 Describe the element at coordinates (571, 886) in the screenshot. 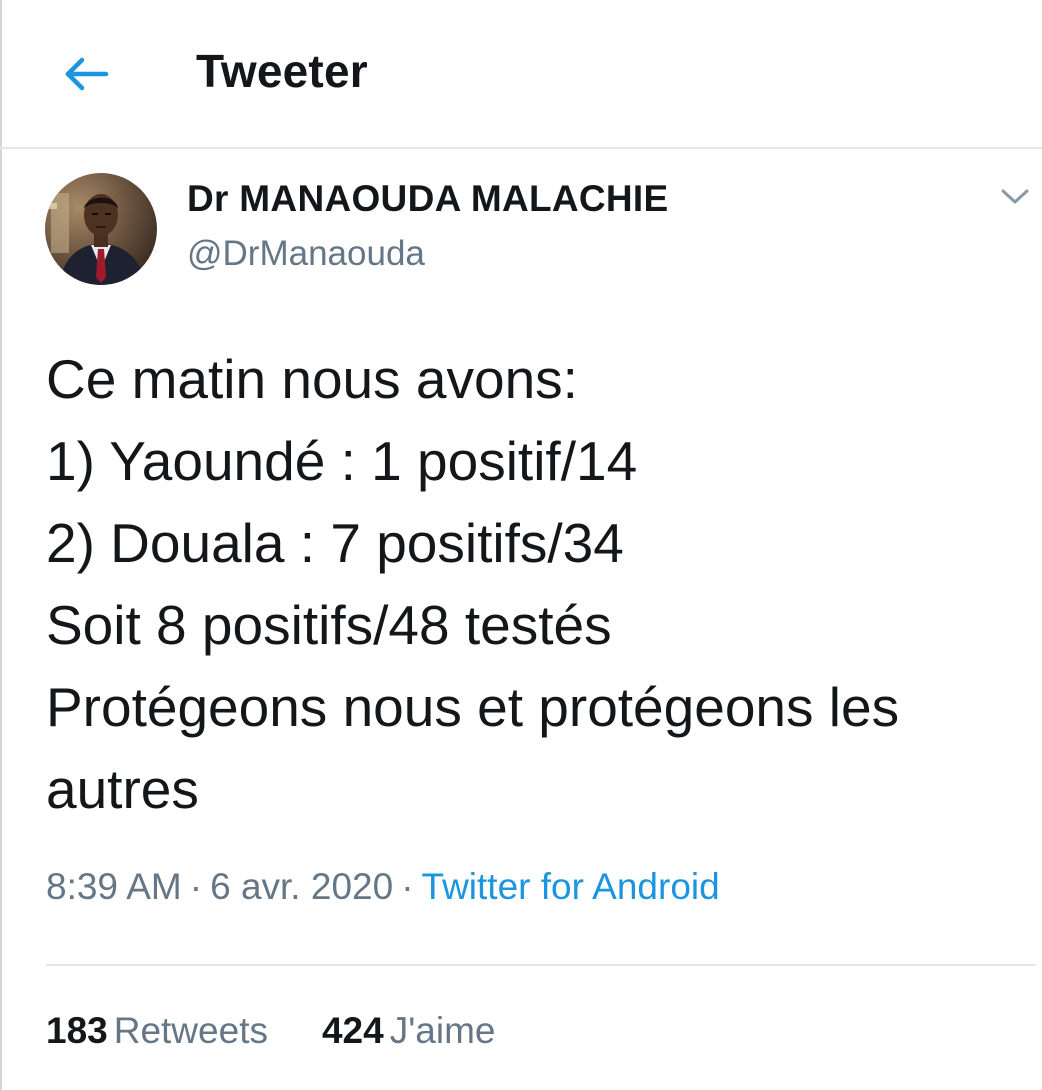

I see `tweet-source-link: Twitter for Android` at that location.